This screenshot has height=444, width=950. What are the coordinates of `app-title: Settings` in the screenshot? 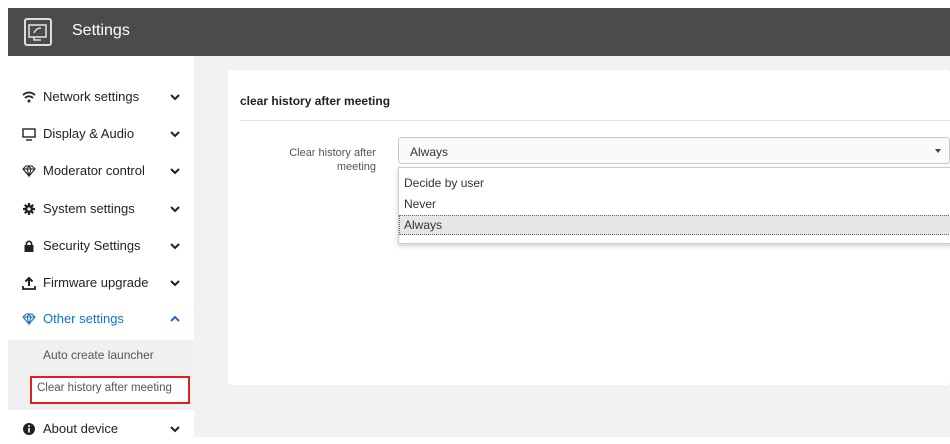 It's located at (101, 30).